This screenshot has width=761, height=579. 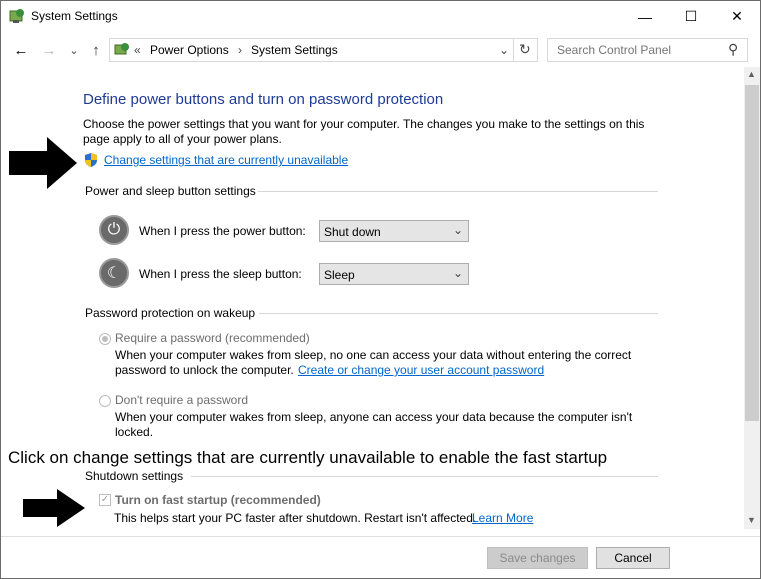 What do you see at coordinates (751, 520) in the screenshot?
I see `scroll-down-icon: ▼` at bounding box center [751, 520].